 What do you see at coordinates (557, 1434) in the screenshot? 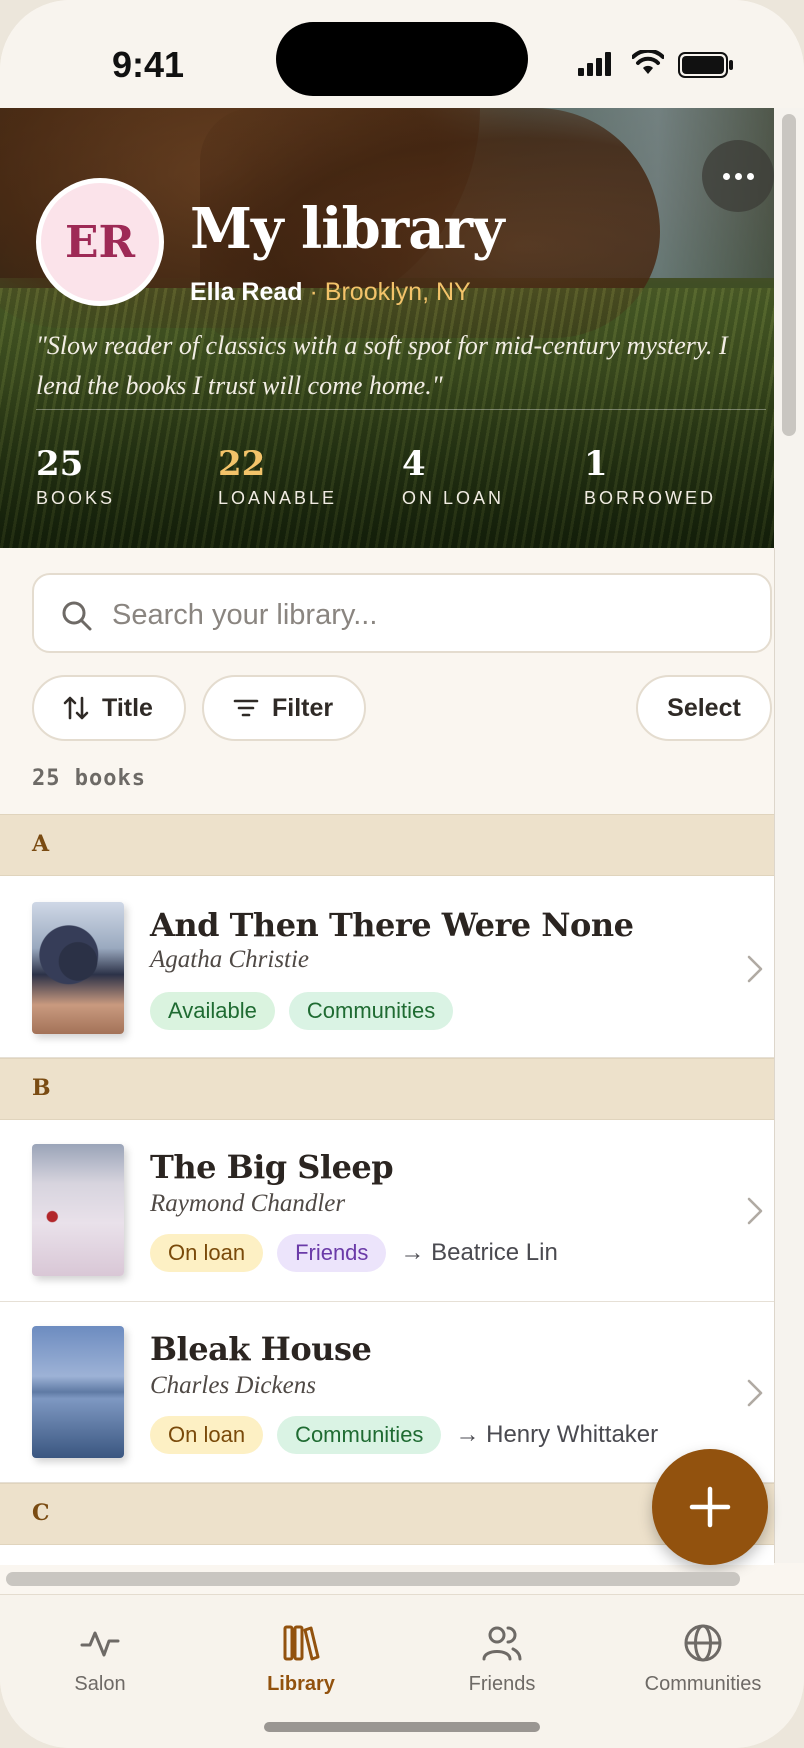
I see `borrower-name: → Henry Whittaker` at bounding box center [557, 1434].